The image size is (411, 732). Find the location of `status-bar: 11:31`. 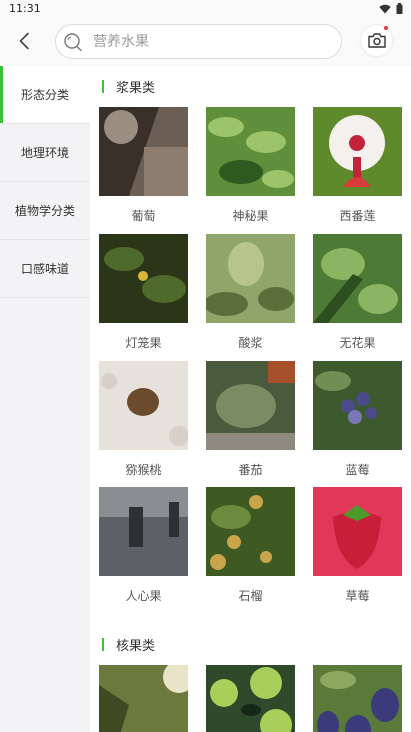

status-bar: 11:31 is located at coordinates (205, 9).